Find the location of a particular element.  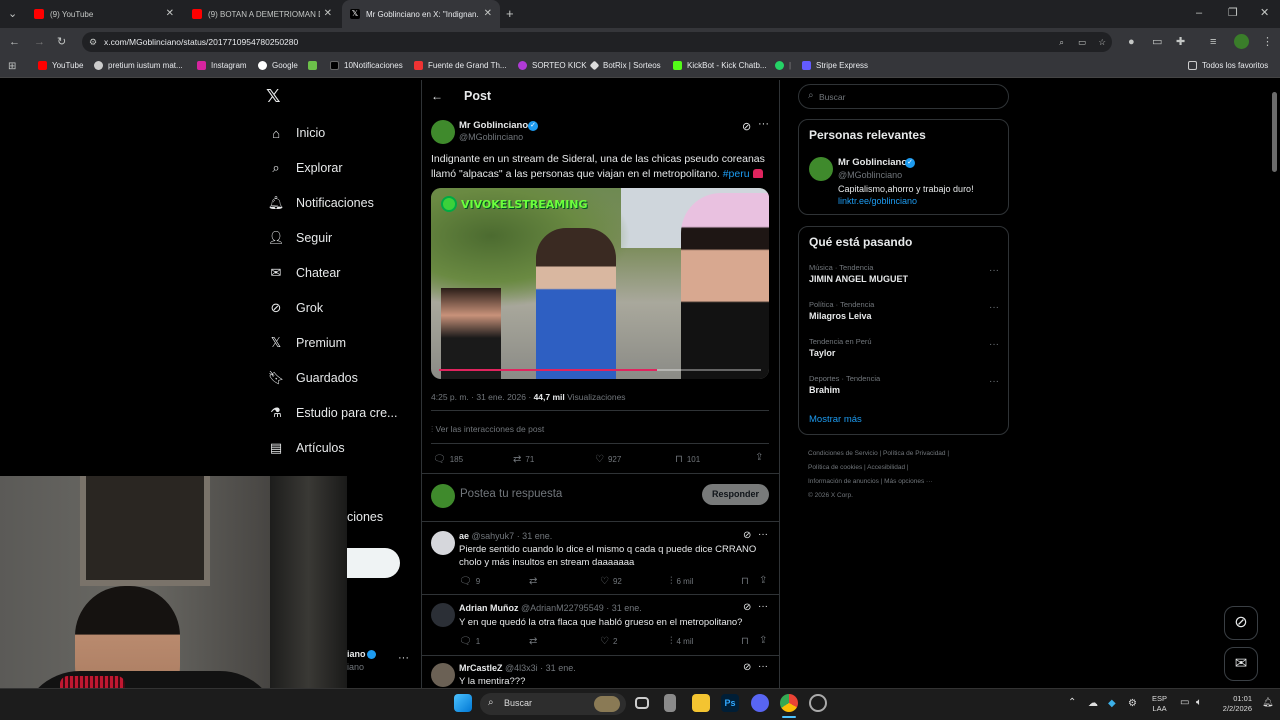

nav-explorar: ⌕ Explorar is located at coordinates (305, 168).